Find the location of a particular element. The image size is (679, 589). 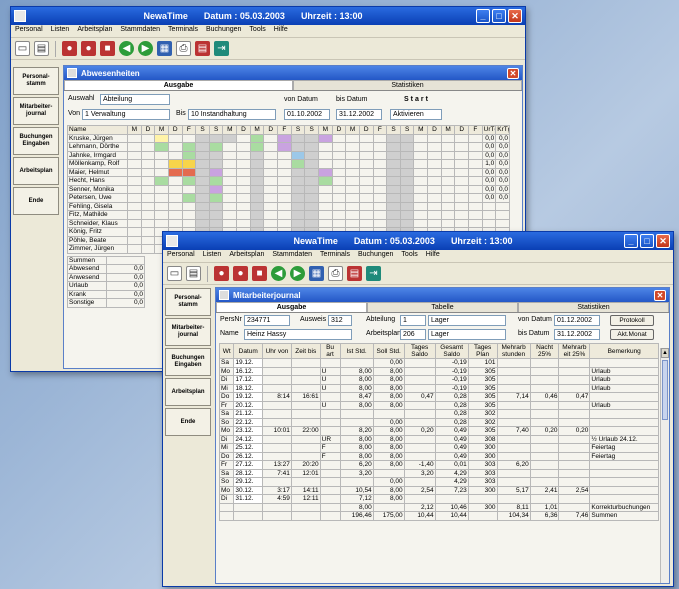

menu-stammdaten: Stammdaten is located at coordinates (140, 31).